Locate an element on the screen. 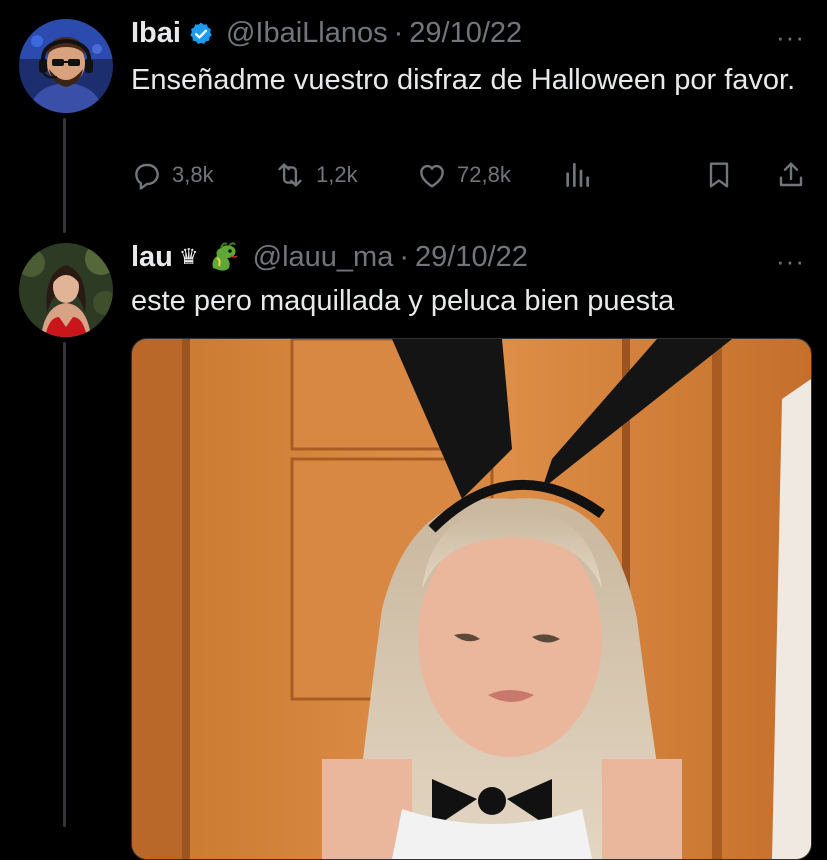 The height and width of the screenshot is (860, 827). tweet1-header: Ibai @IbaiLlanos · 29/10/22 is located at coordinates (326, 33).